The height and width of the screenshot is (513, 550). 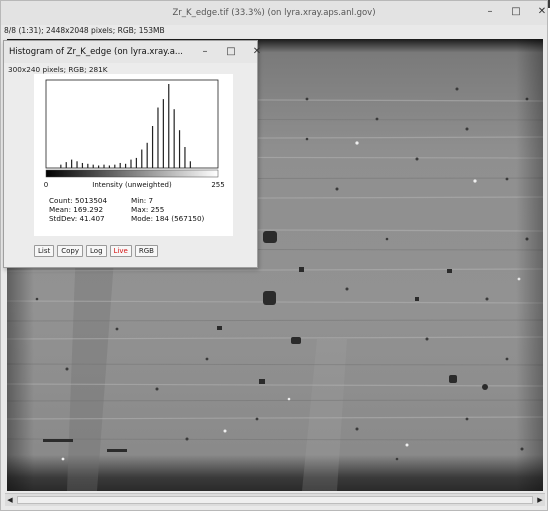 What do you see at coordinates (58, 69) in the screenshot?
I see `histogram-info: 300x240 pixels; RGB; 281K` at bounding box center [58, 69].